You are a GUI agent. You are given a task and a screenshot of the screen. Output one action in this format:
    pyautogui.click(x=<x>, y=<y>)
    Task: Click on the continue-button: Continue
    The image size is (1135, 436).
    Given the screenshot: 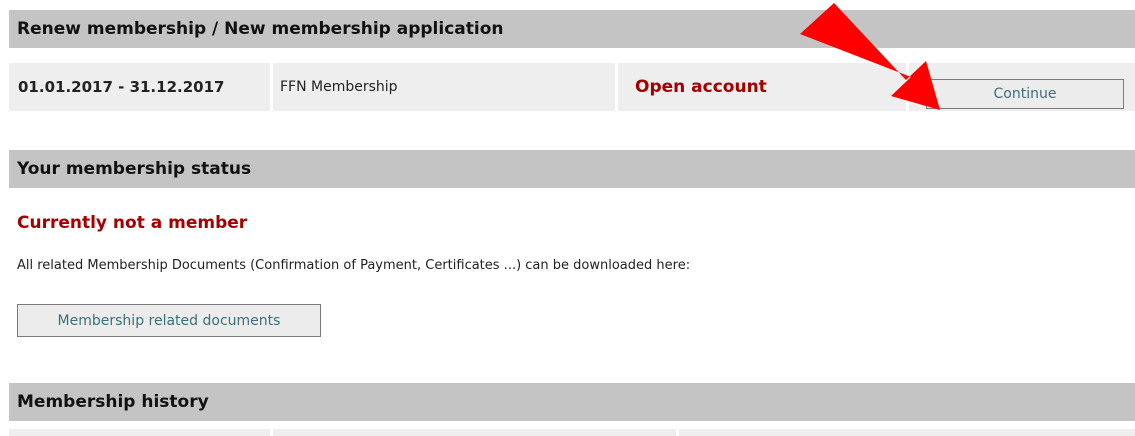 What is the action you would take?
    pyautogui.click(x=1025, y=94)
    